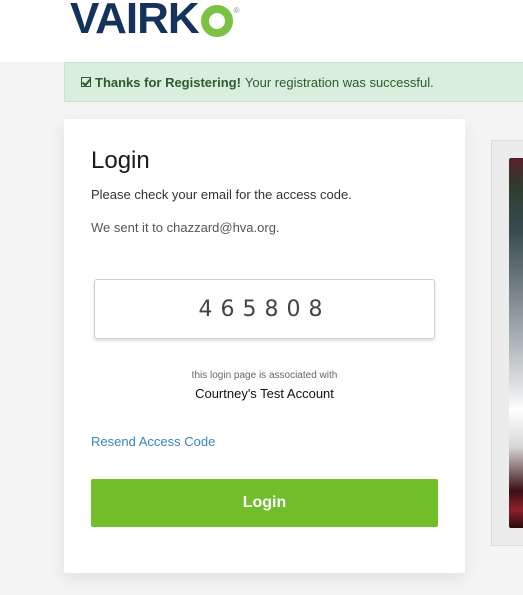 Image resolution: width=523 pixels, height=595 pixels. What do you see at coordinates (264, 503) in the screenshot?
I see `login-button: Login` at bounding box center [264, 503].